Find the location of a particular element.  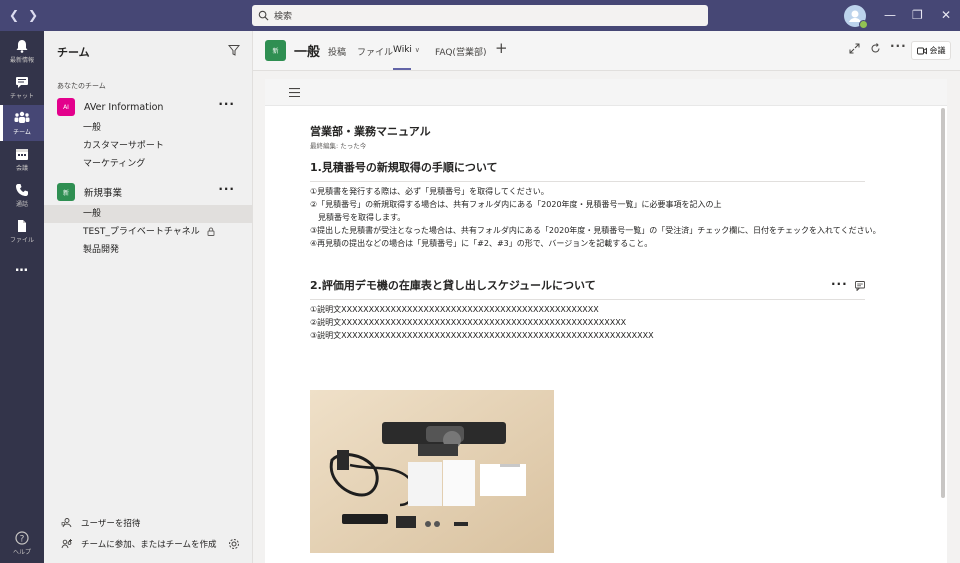

panel-title: チーム is located at coordinates (73, 52).